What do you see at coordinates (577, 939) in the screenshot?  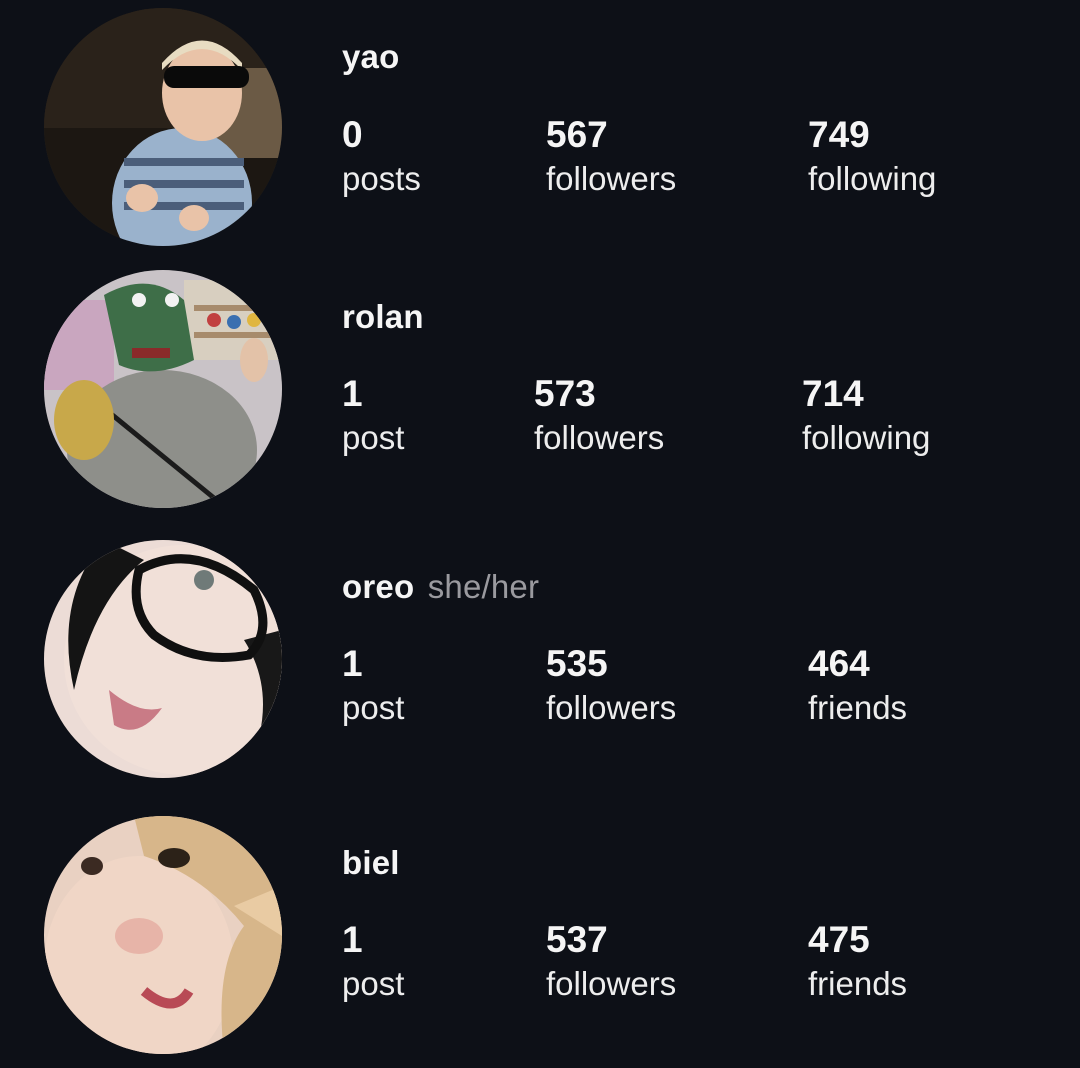 I see `stat-value: 537` at bounding box center [577, 939].